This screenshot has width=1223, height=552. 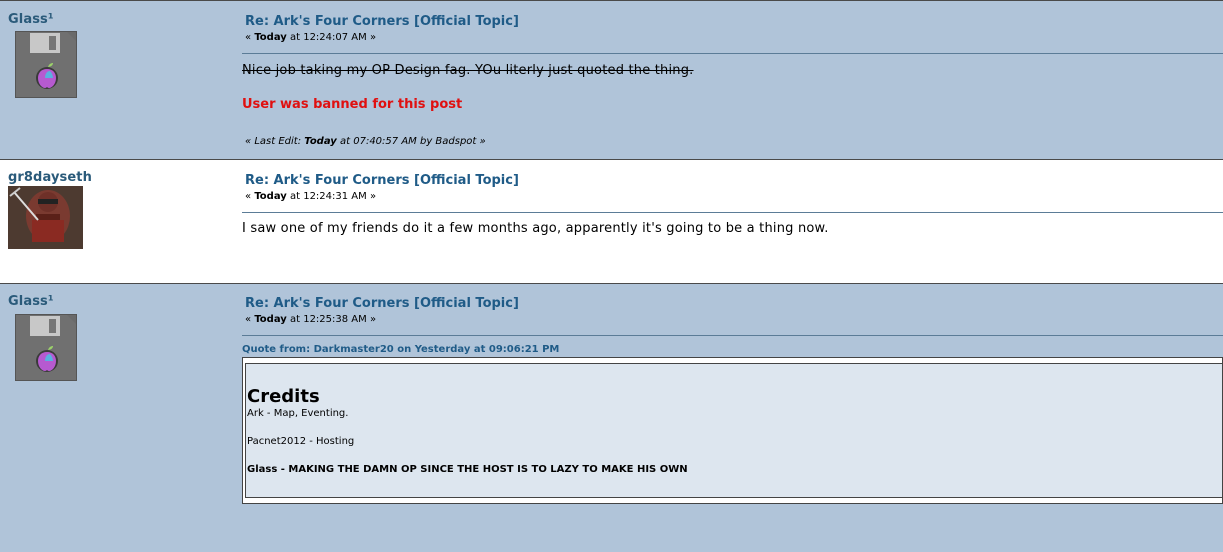 What do you see at coordinates (320, 141) in the screenshot?
I see `last-edit-day: Today` at bounding box center [320, 141].